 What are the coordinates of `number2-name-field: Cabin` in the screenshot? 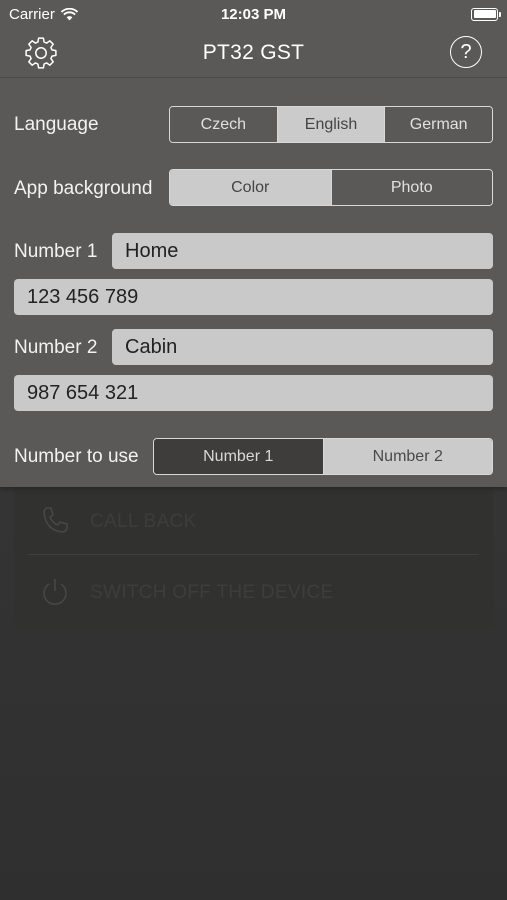 It's located at (302, 347).